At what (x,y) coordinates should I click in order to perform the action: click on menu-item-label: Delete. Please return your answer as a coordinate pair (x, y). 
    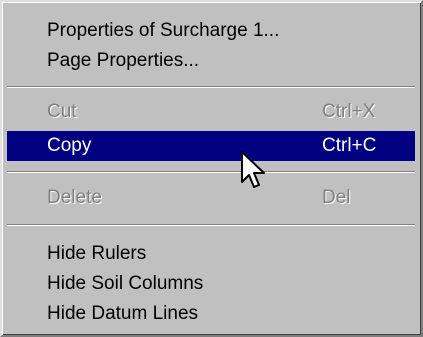
    Looking at the image, I should click on (74, 197).